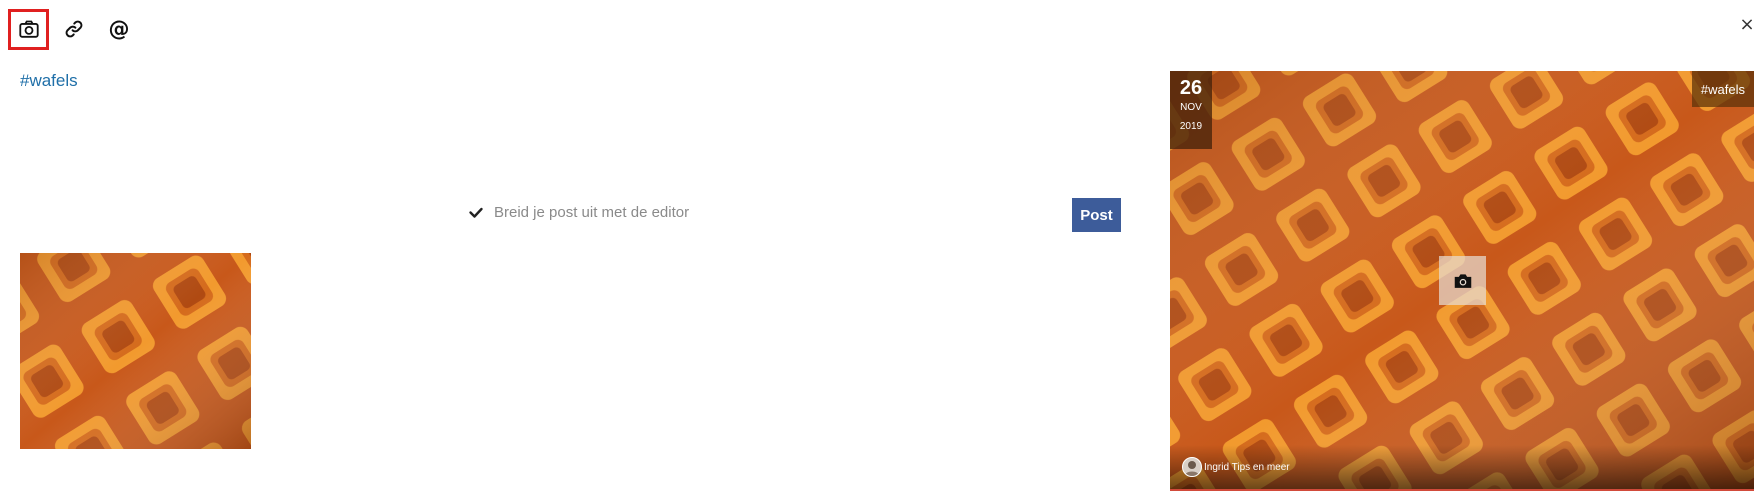 The width and height of the screenshot is (1763, 500). What do you see at coordinates (476, 212) in the screenshot?
I see `chevron-down-icon` at bounding box center [476, 212].